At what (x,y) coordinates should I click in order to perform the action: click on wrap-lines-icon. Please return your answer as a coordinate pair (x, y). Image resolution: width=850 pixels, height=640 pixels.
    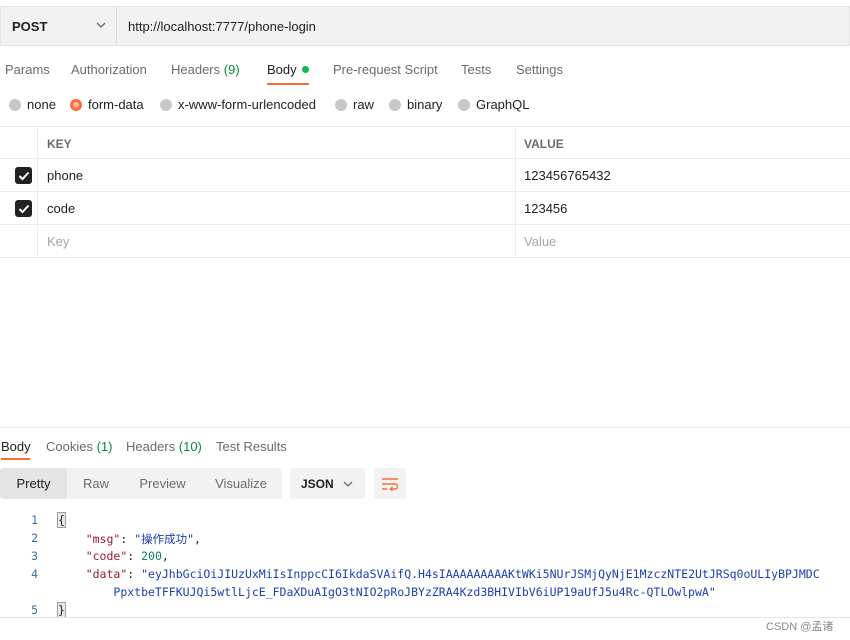
    Looking at the image, I should click on (390, 484).